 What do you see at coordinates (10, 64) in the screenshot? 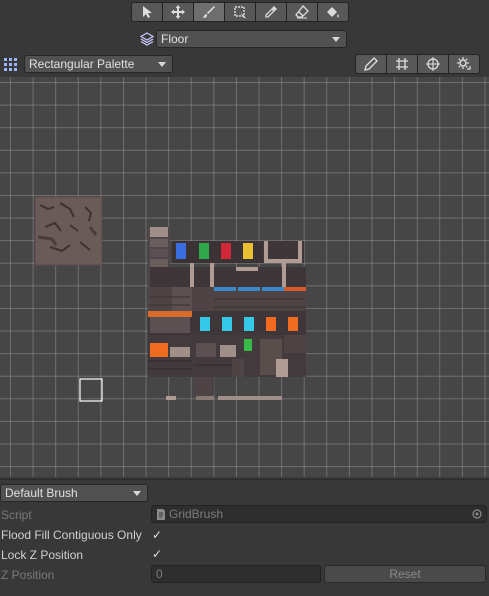
I see `palette-grid-icon` at bounding box center [10, 64].